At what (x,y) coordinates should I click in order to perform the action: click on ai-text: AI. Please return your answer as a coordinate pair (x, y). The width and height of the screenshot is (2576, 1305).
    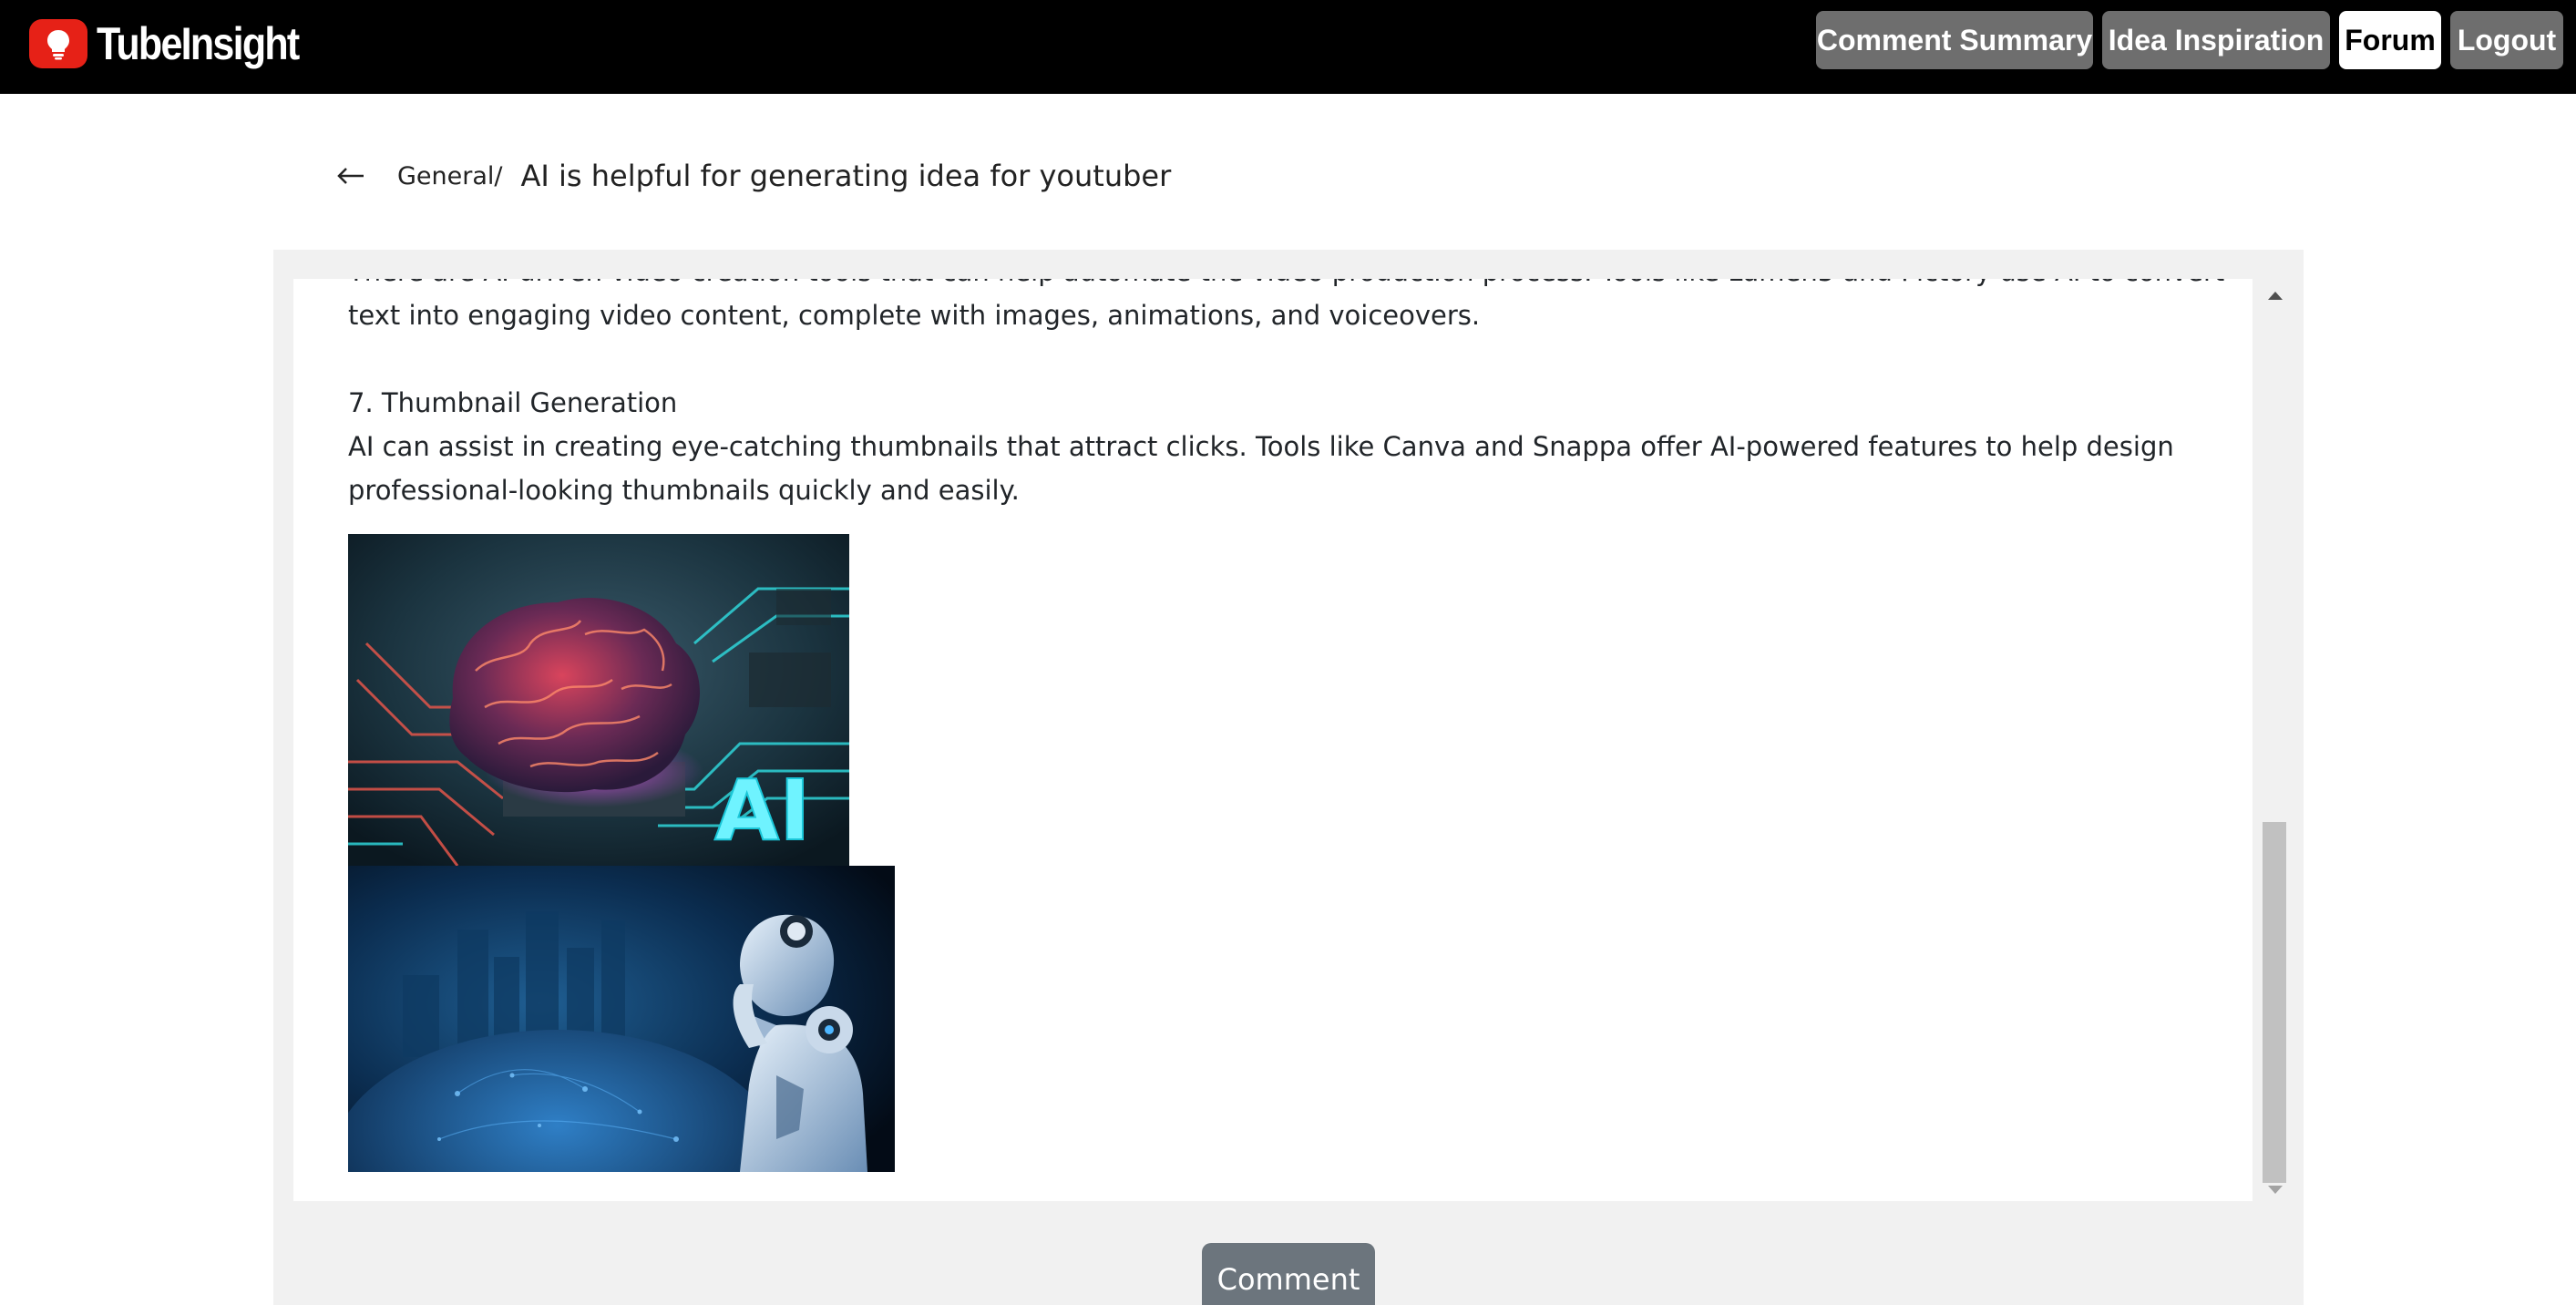
    Looking at the image, I should click on (762, 810).